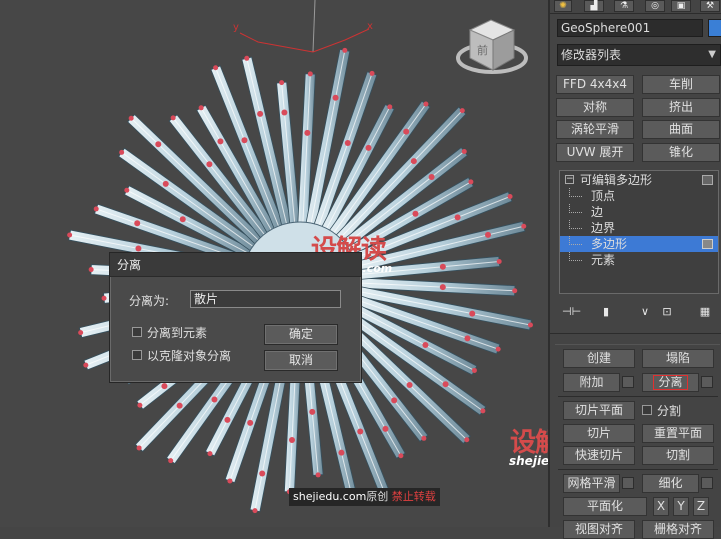  Describe the element at coordinates (667, 312) in the screenshot. I see `remove-modifier-icon: ⊡` at that location.